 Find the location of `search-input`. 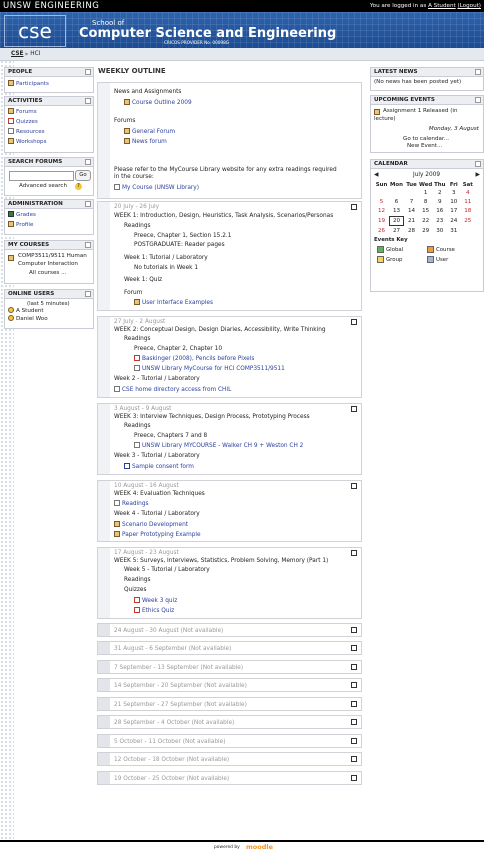

search-input is located at coordinates (41, 176).